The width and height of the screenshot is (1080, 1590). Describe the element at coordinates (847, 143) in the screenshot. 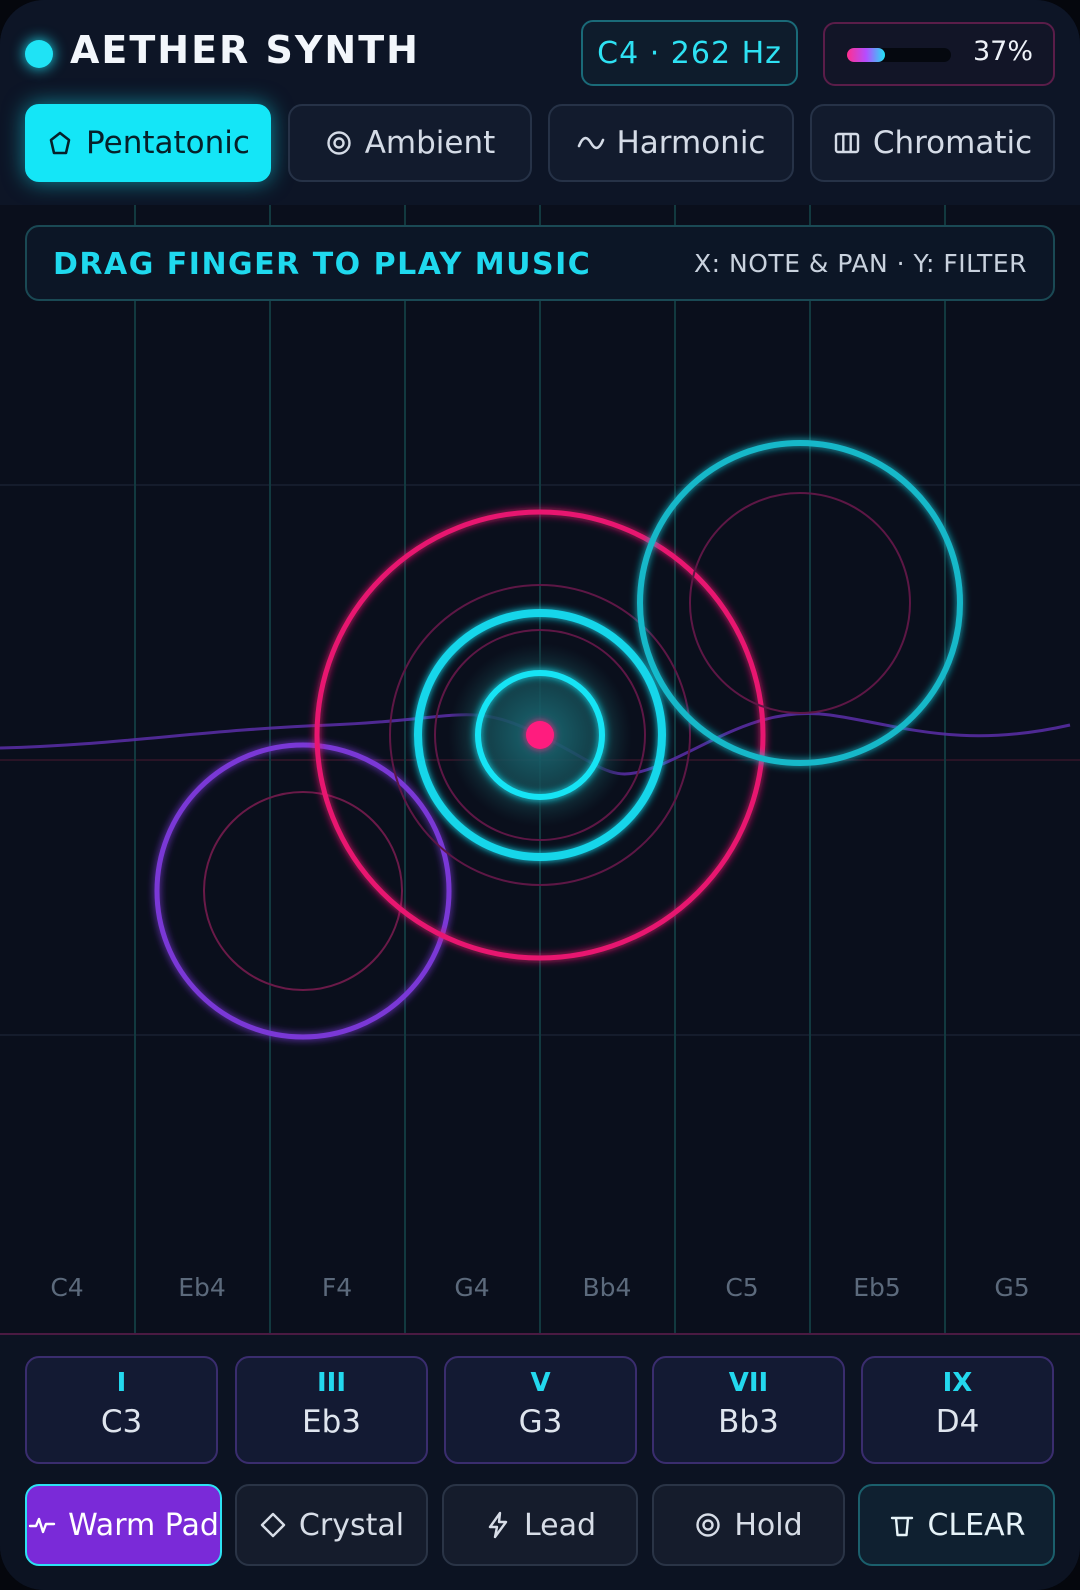

I see `piano-keys-icon` at that location.